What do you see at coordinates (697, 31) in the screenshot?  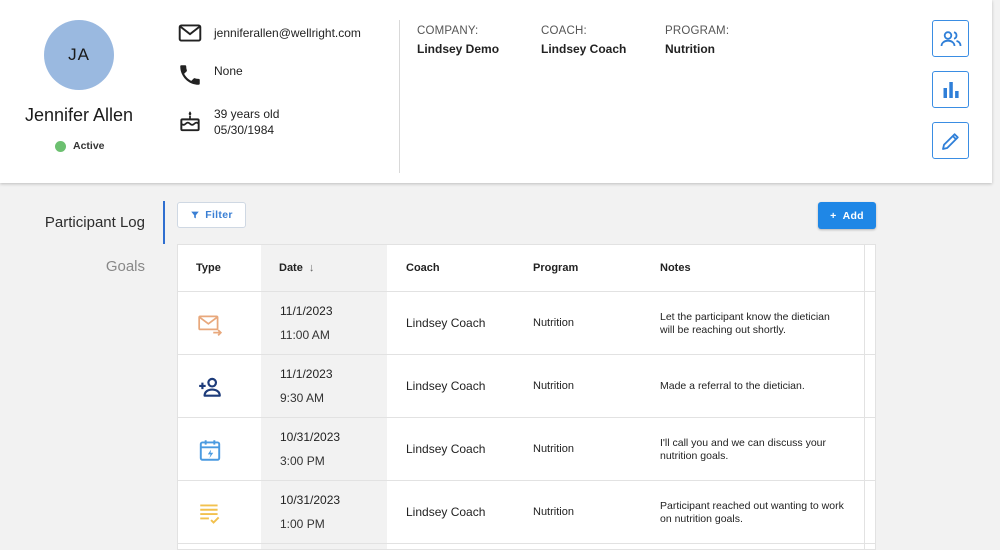 I see `program-label: PROGRAM:` at bounding box center [697, 31].